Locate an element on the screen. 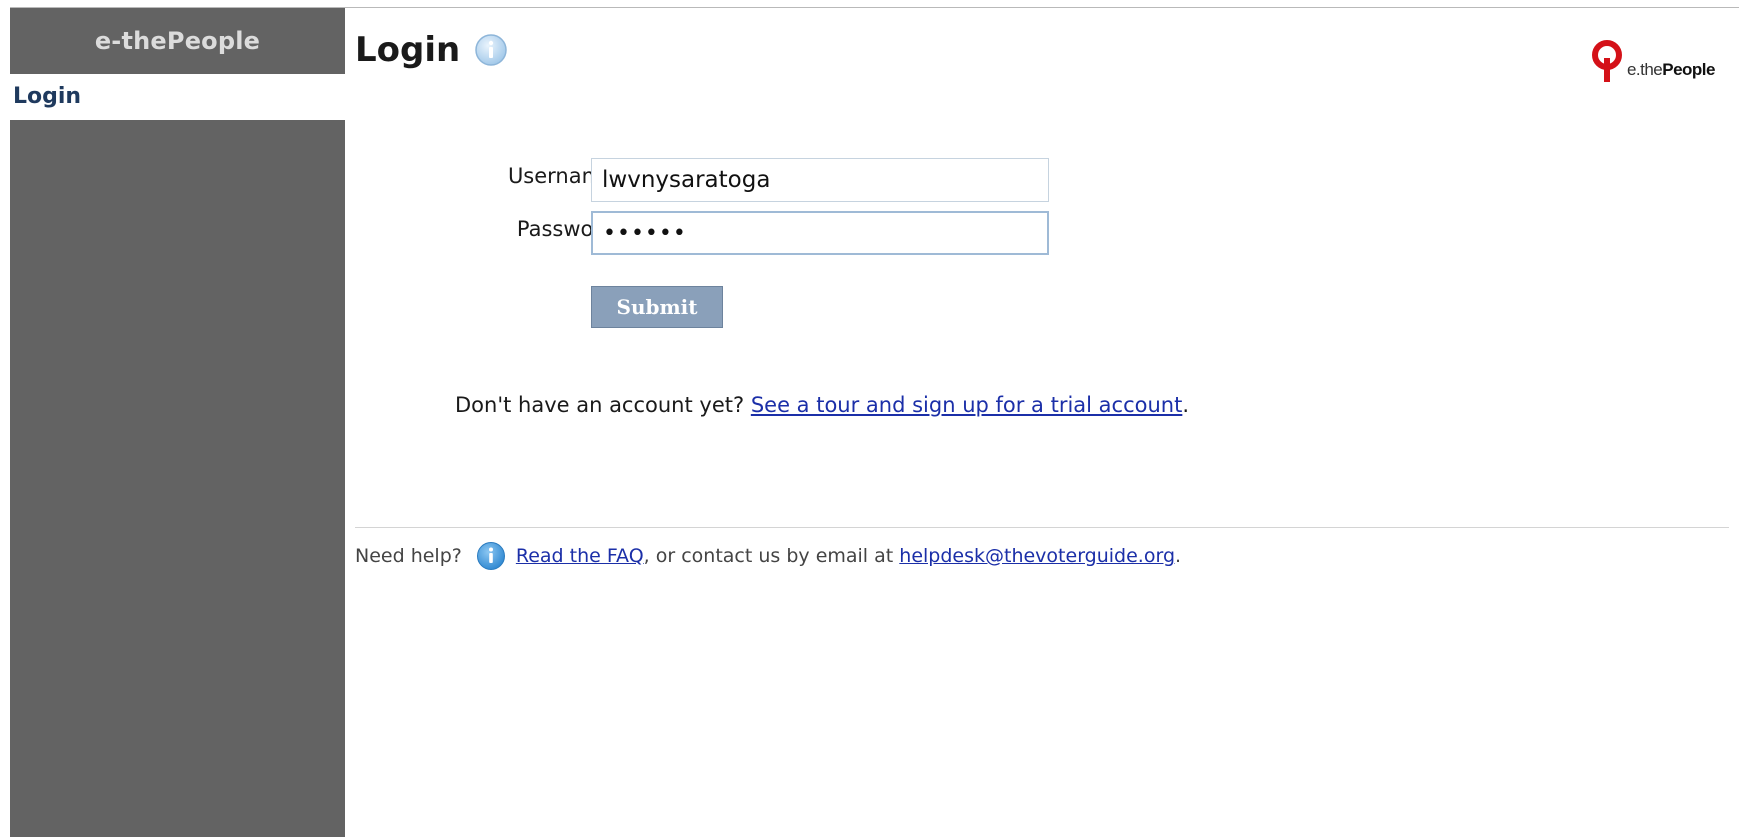  sidebar-item-login: Login is located at coordinates (177, 97).